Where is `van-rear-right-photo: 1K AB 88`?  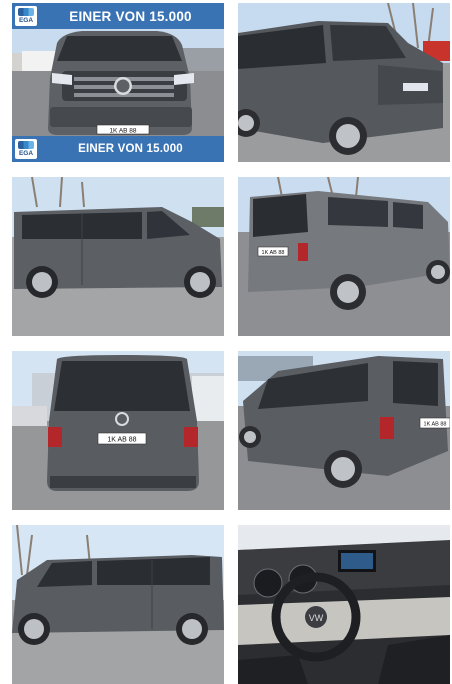
van-rear-right-photo: 1K AB 88 is located at coordinates (344, 430).